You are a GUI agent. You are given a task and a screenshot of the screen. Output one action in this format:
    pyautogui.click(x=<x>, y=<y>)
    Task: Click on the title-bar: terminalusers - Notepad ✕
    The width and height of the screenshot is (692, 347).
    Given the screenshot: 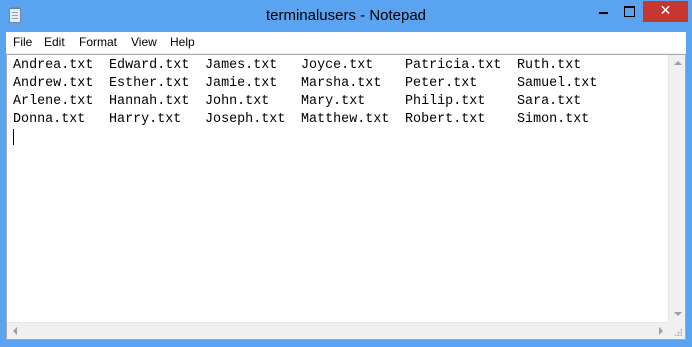 What is the action you would take?
    pyautogui.click(x=346, y=16)
    